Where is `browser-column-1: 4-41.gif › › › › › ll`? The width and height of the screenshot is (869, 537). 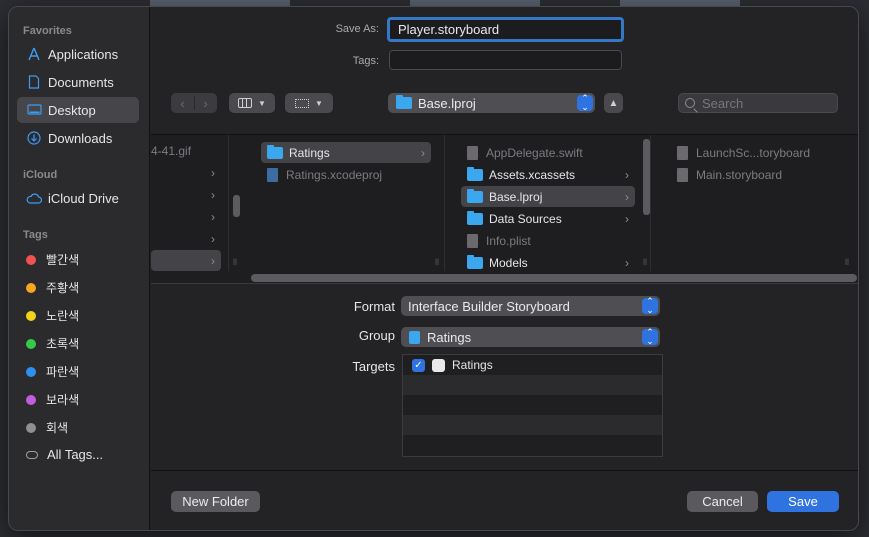 browser-column-1: 4-41.gif › › › › › ll is located at coordinates (195, 203).